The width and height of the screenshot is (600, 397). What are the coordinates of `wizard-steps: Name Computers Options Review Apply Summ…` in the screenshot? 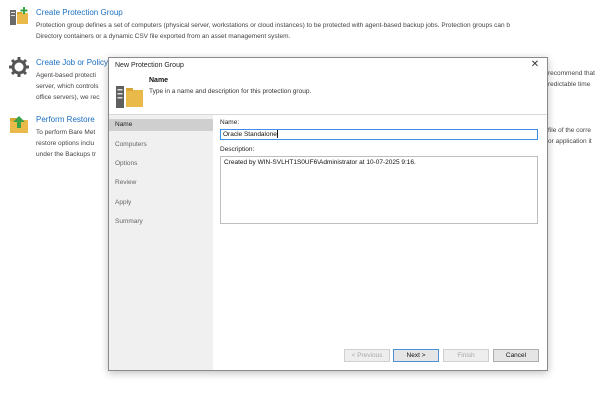 It's located at (161, 242).